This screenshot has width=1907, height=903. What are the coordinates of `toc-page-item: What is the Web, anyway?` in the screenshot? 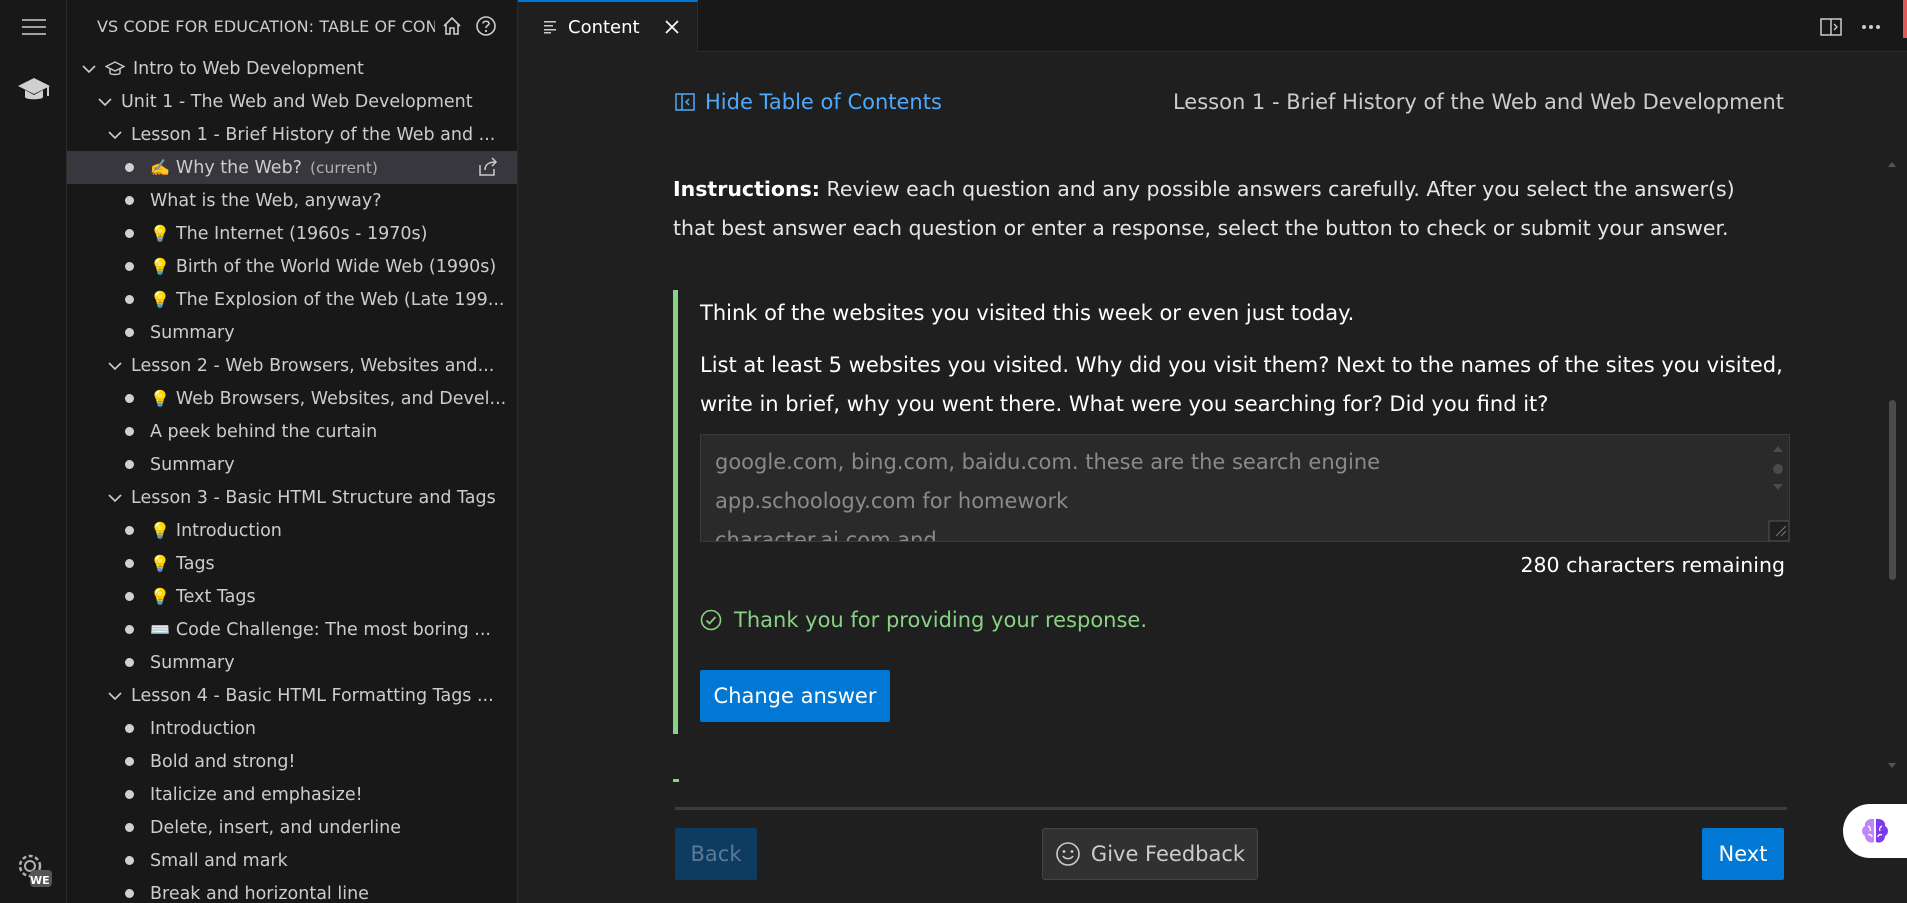 It's located at (292, 200).